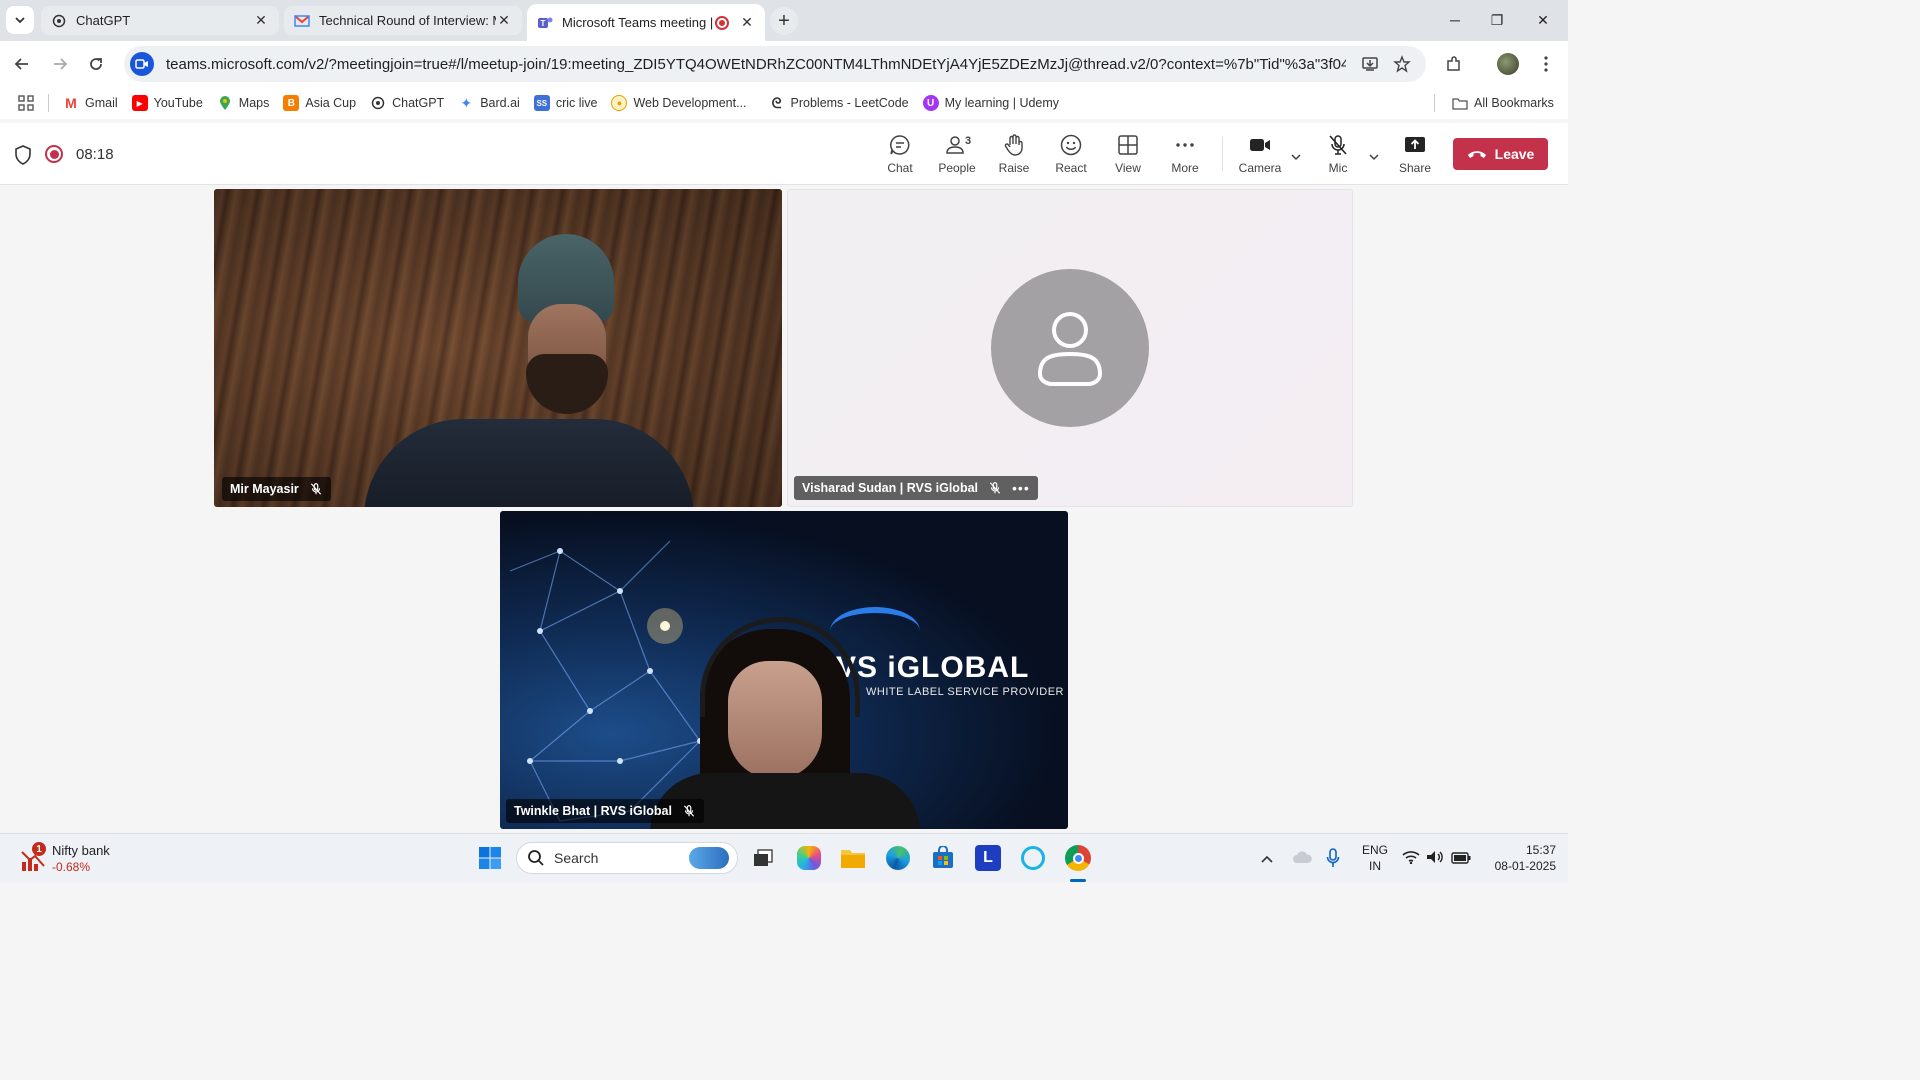  What do you see at coordinates (839, 103) in the screenshot?
I see `bookmark-leetcode: ᘓ Problems - LeetCode` at bounding box center [839, 103].